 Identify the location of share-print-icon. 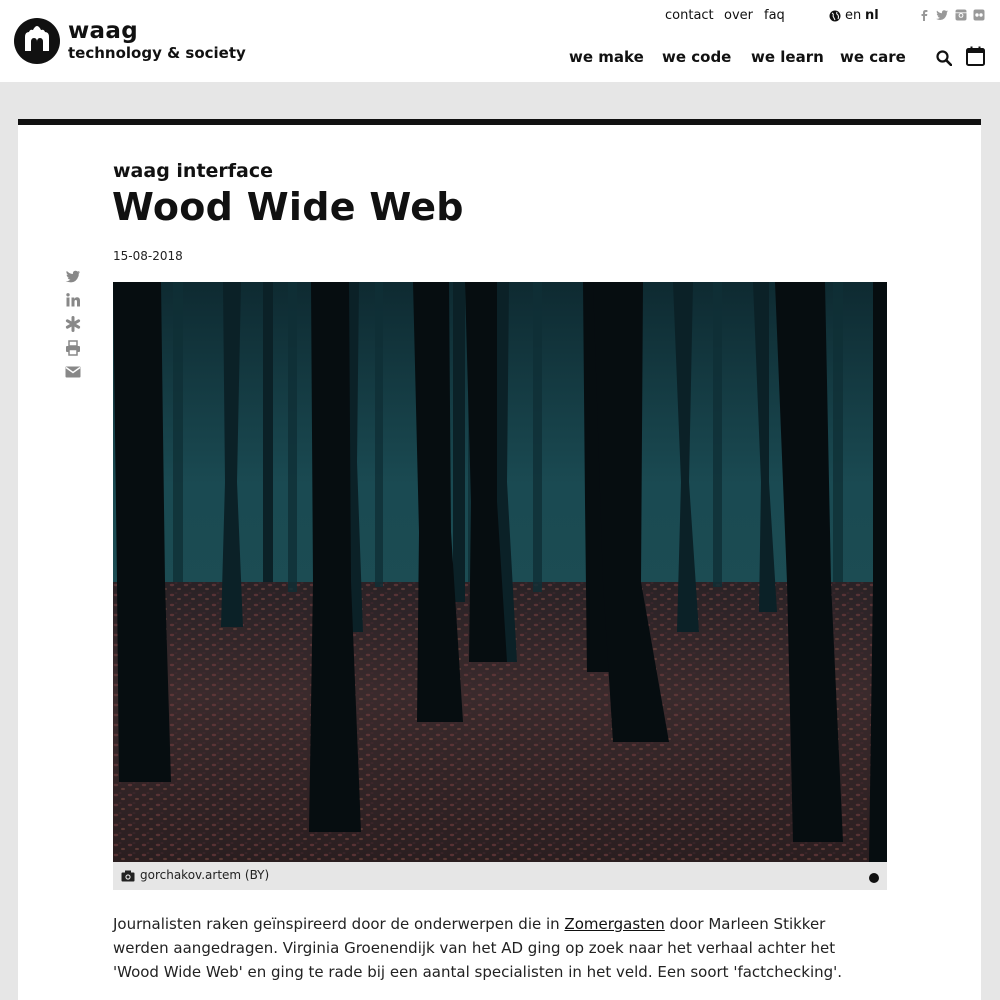
(73, 348).